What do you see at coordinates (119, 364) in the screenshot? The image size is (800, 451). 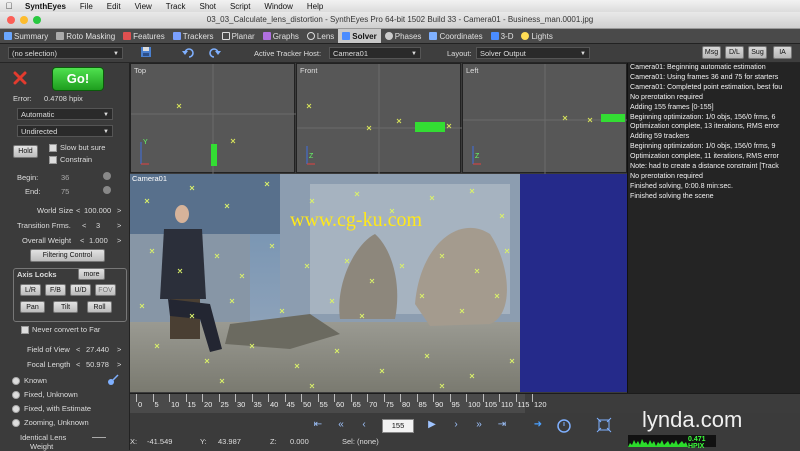 I see `focal-increment: >` at bounding box center [119, 364].